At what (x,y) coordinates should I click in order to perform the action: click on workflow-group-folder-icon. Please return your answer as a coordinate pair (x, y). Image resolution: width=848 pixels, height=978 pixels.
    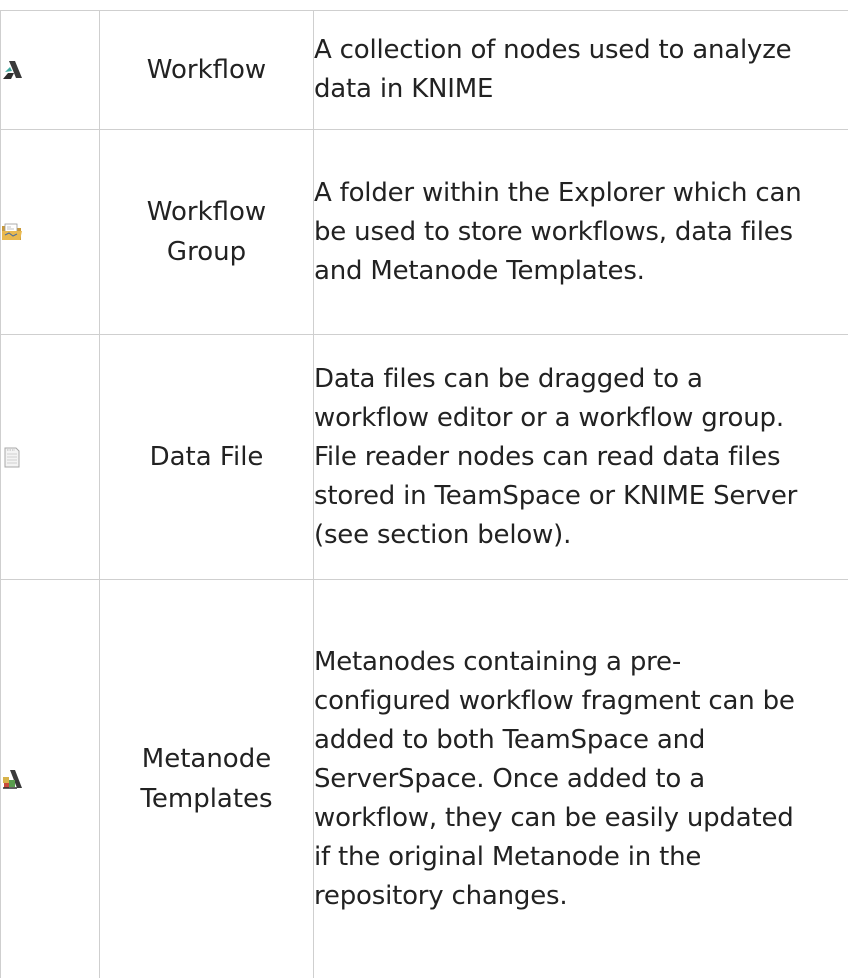
    Looking at the image, I should click on (12, 232).